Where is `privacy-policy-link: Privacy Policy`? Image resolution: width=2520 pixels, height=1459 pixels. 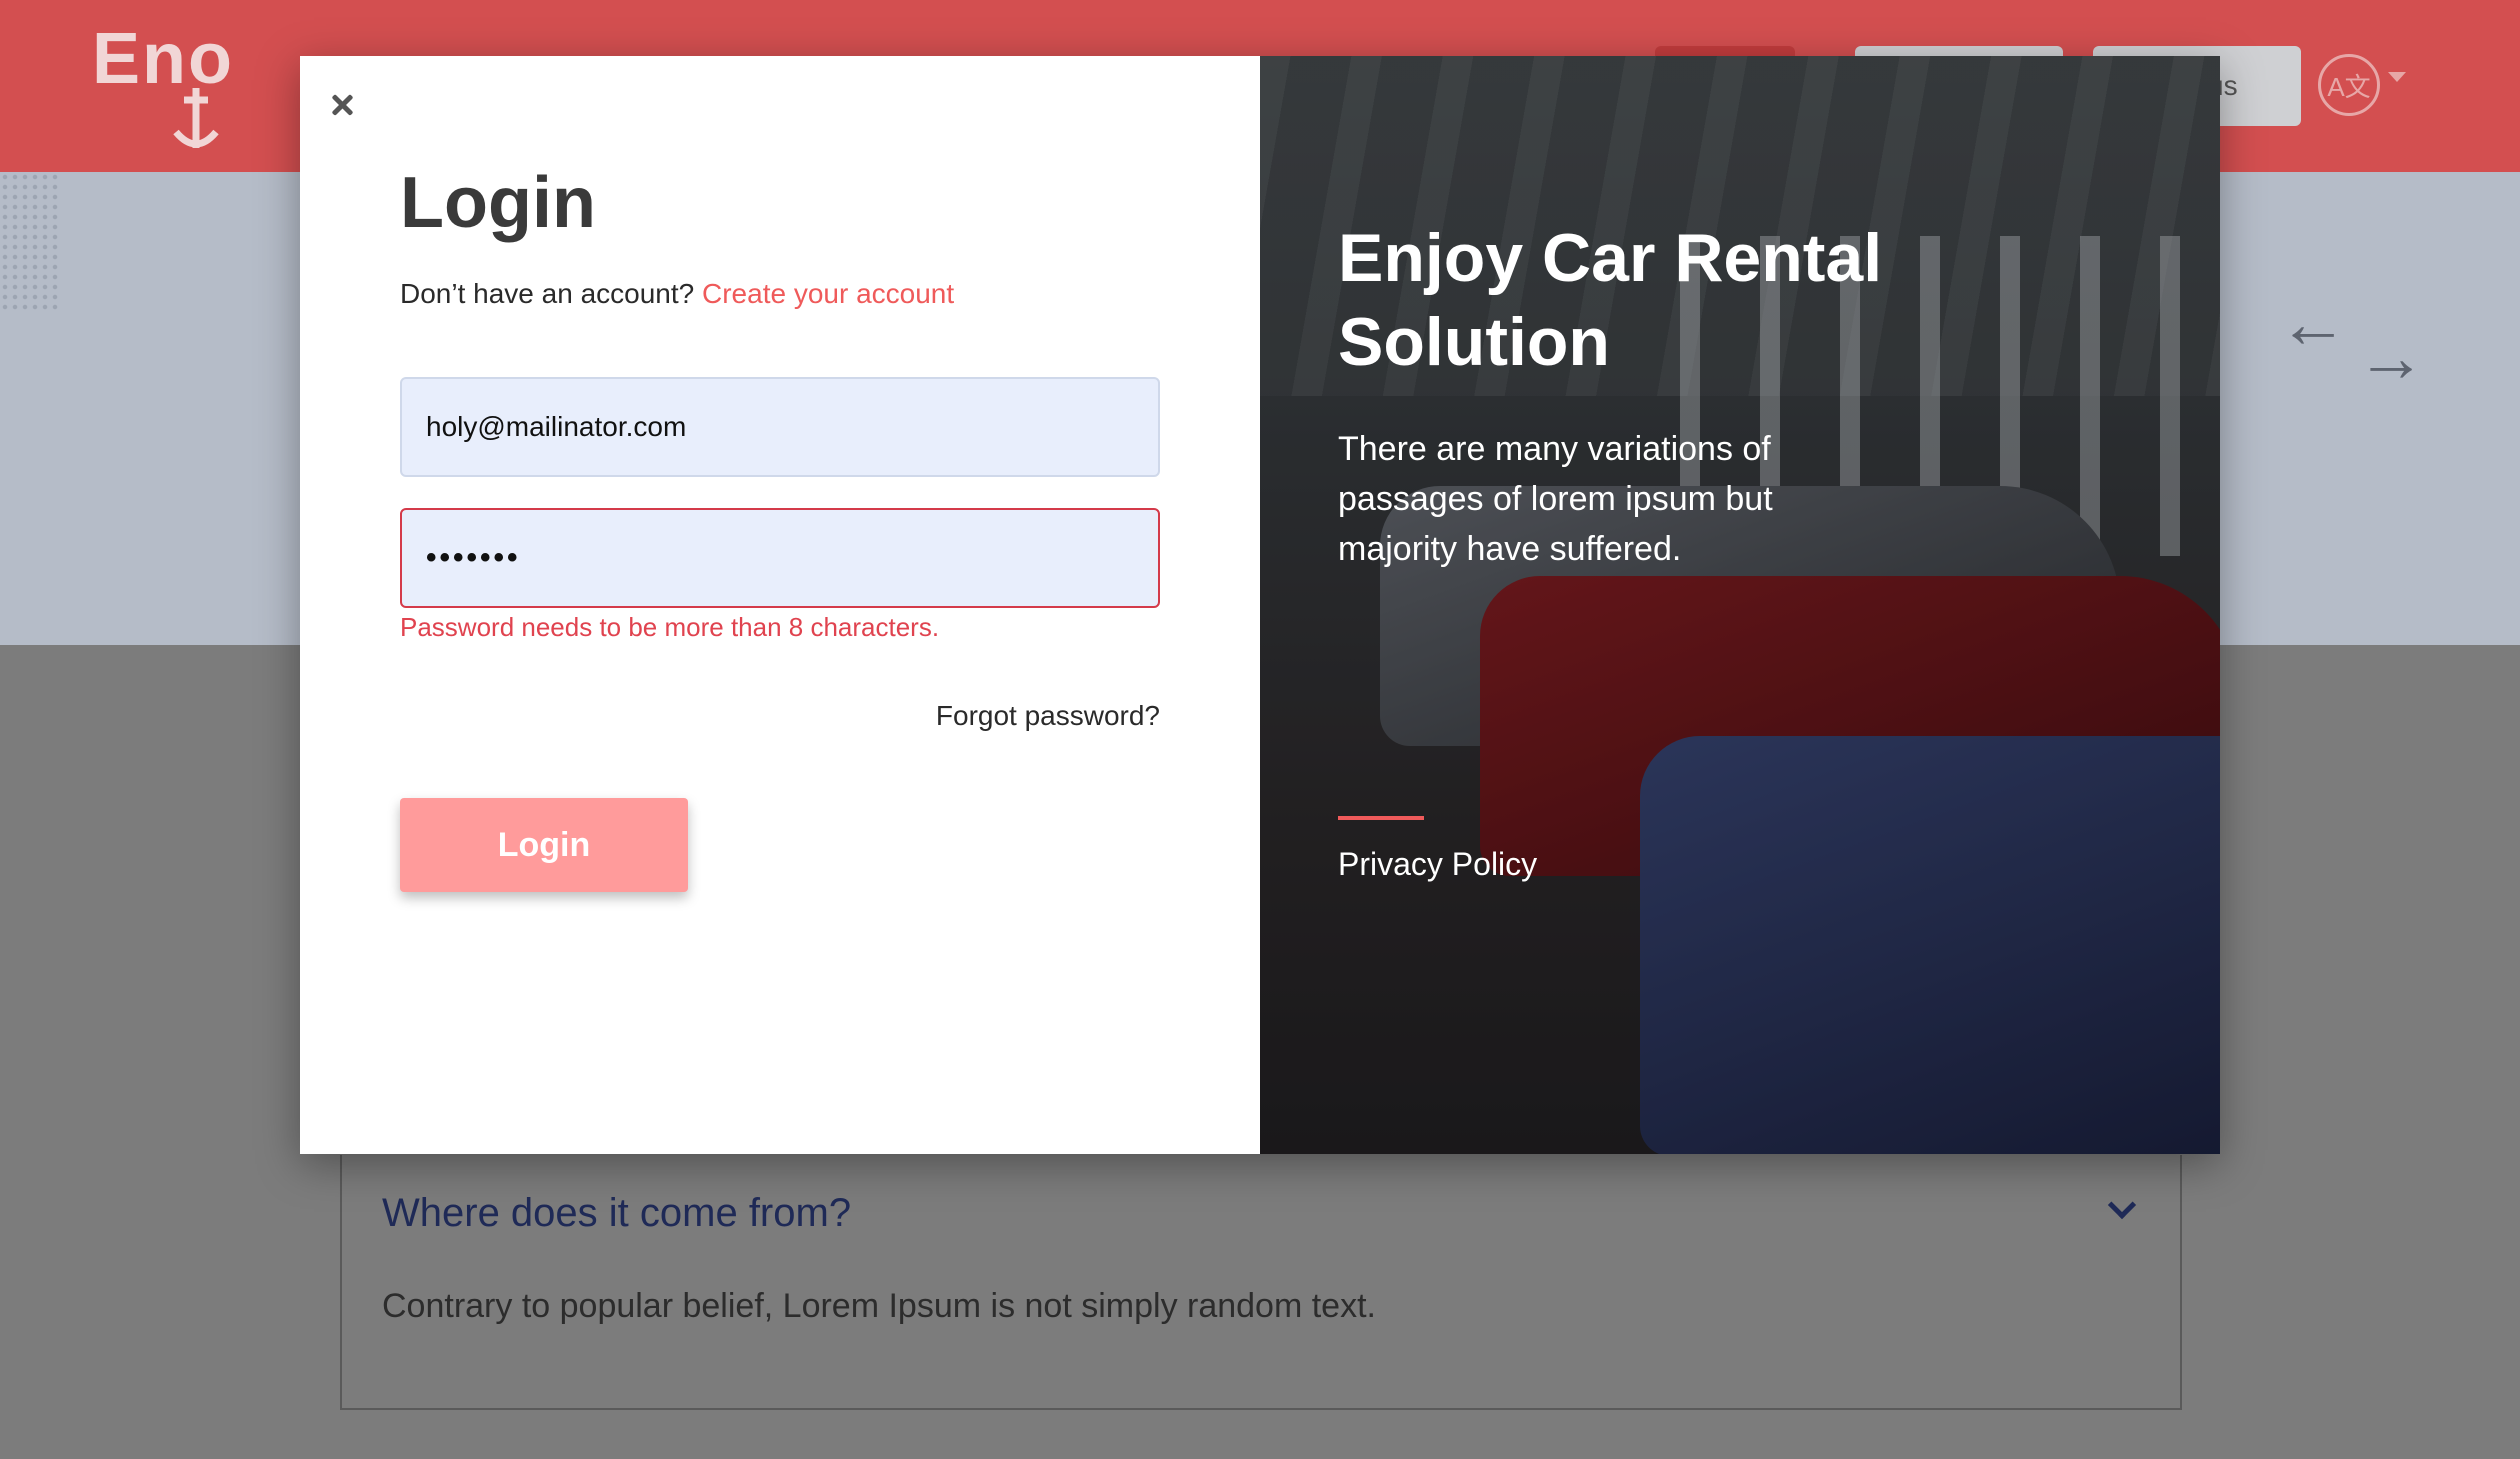 privacy-policy-link: Privacy Policy is located at coordinates (1437, 864).